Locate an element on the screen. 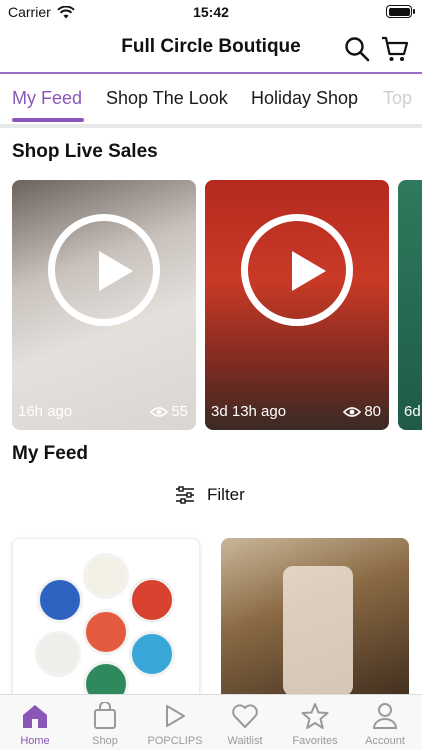 The height and width of the screenshot is (750, 422). nav-label: Favorites is located at coordinates (315, 741).